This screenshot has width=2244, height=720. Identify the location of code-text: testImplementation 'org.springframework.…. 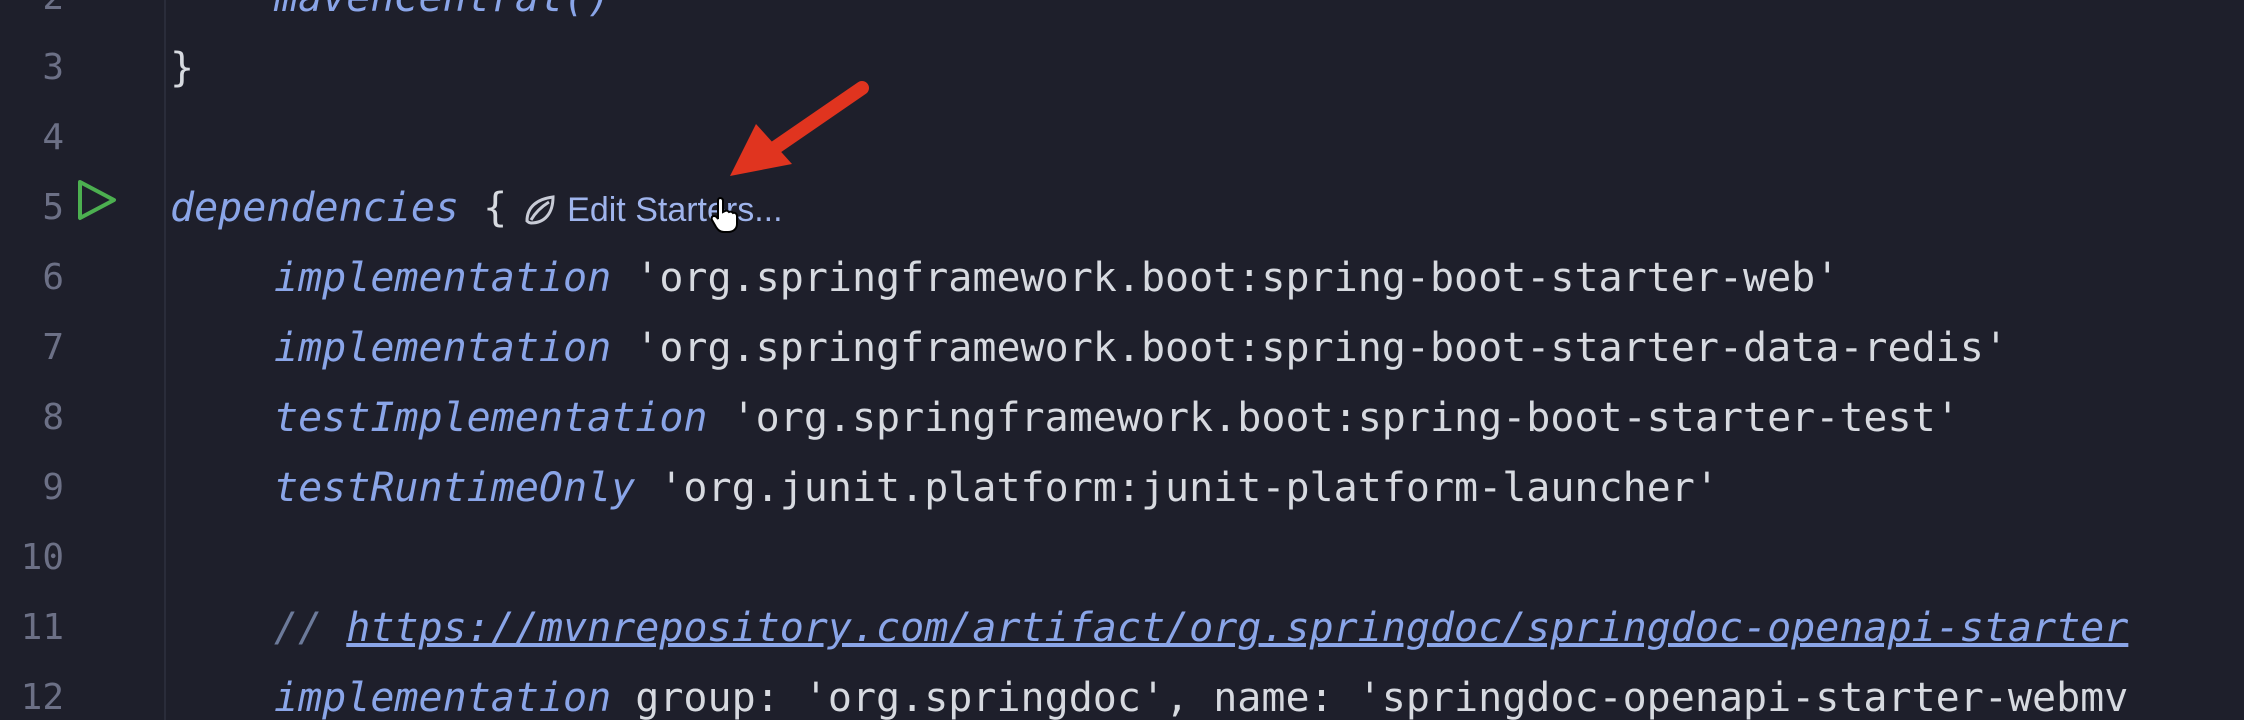
(1065, 418).